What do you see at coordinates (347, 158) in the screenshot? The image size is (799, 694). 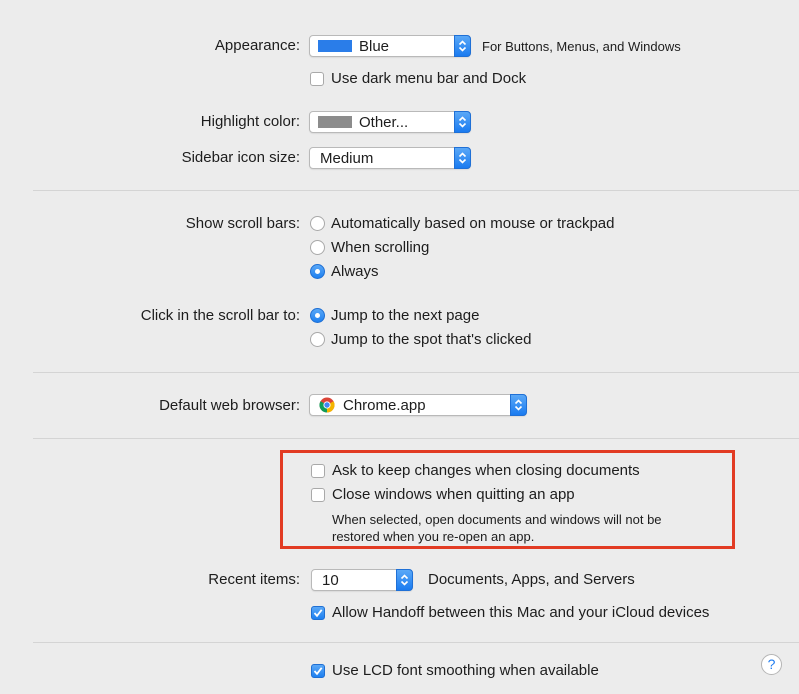 I see `sidebar-icon-size-value: Medium` at bounding box center [347, 158].